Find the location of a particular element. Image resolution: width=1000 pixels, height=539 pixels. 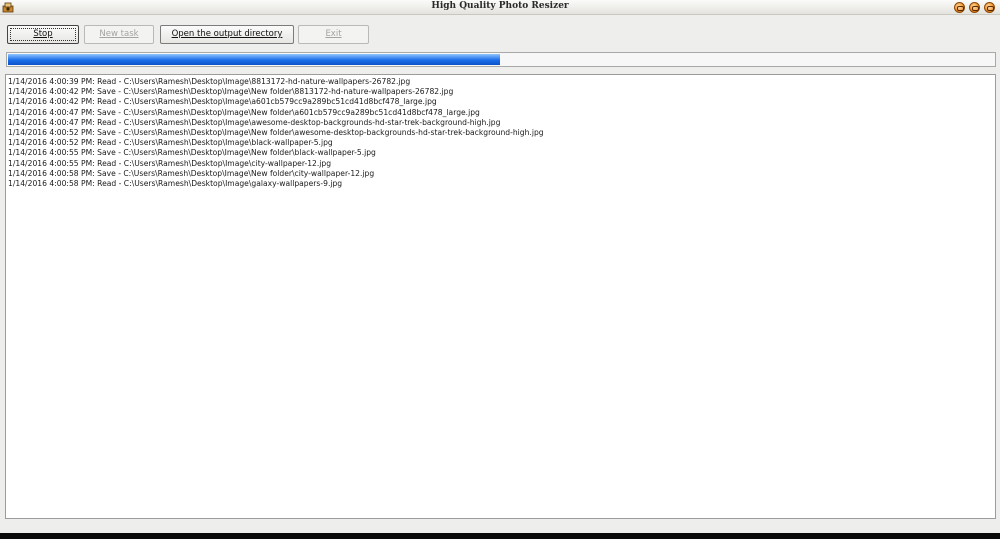

new-task-button: New task is located at coordinates (119, 34).